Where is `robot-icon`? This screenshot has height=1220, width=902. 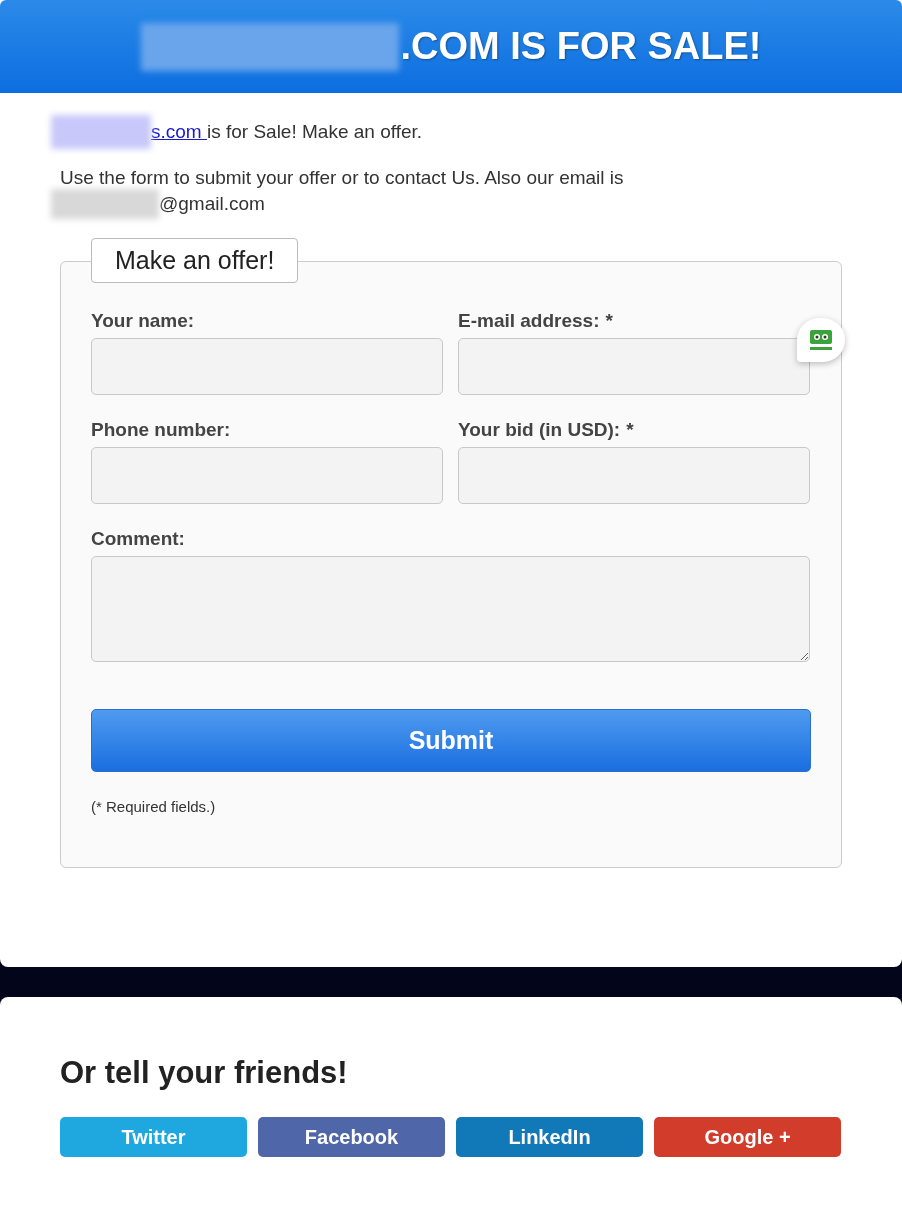
robot-icon is located at coordinates (821, 340).